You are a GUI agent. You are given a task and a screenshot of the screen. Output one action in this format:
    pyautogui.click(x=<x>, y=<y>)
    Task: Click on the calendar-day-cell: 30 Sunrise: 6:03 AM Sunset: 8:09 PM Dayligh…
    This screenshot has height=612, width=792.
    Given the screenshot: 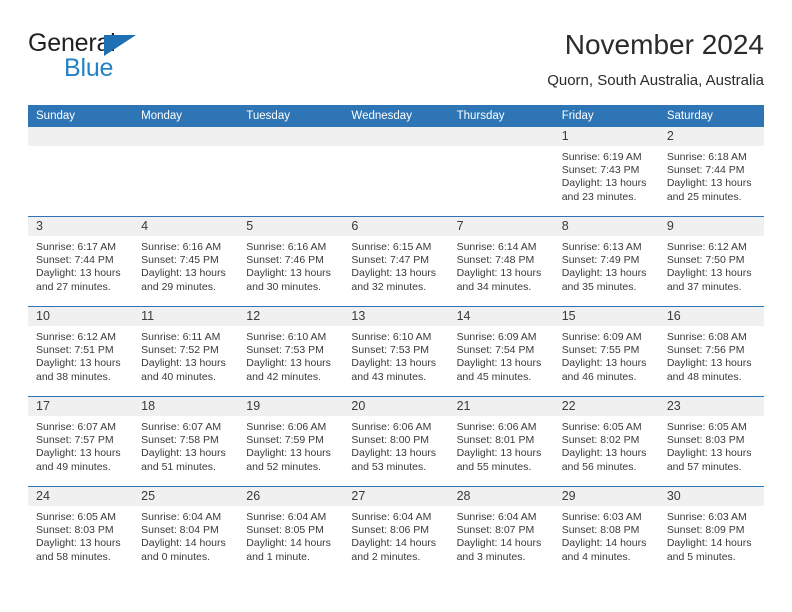 What is the action you would take?
    pyautogui.click(x=711, y=531)
    